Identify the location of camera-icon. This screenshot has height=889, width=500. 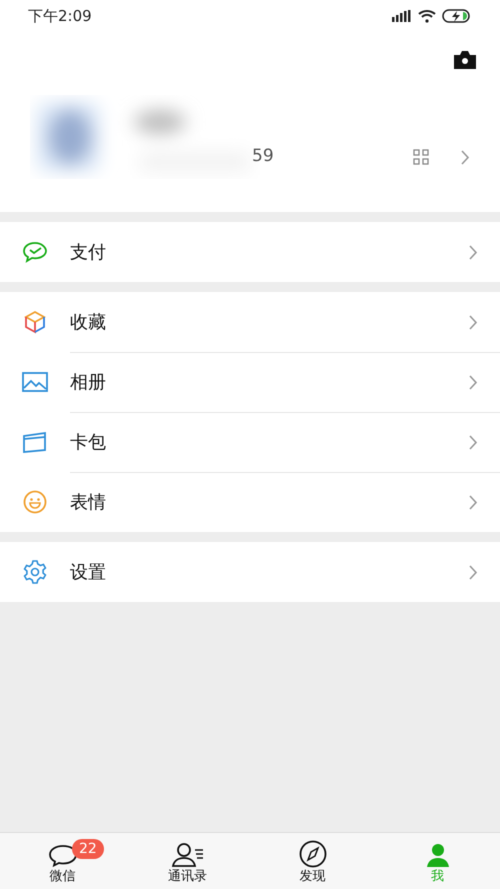
(465, 60).